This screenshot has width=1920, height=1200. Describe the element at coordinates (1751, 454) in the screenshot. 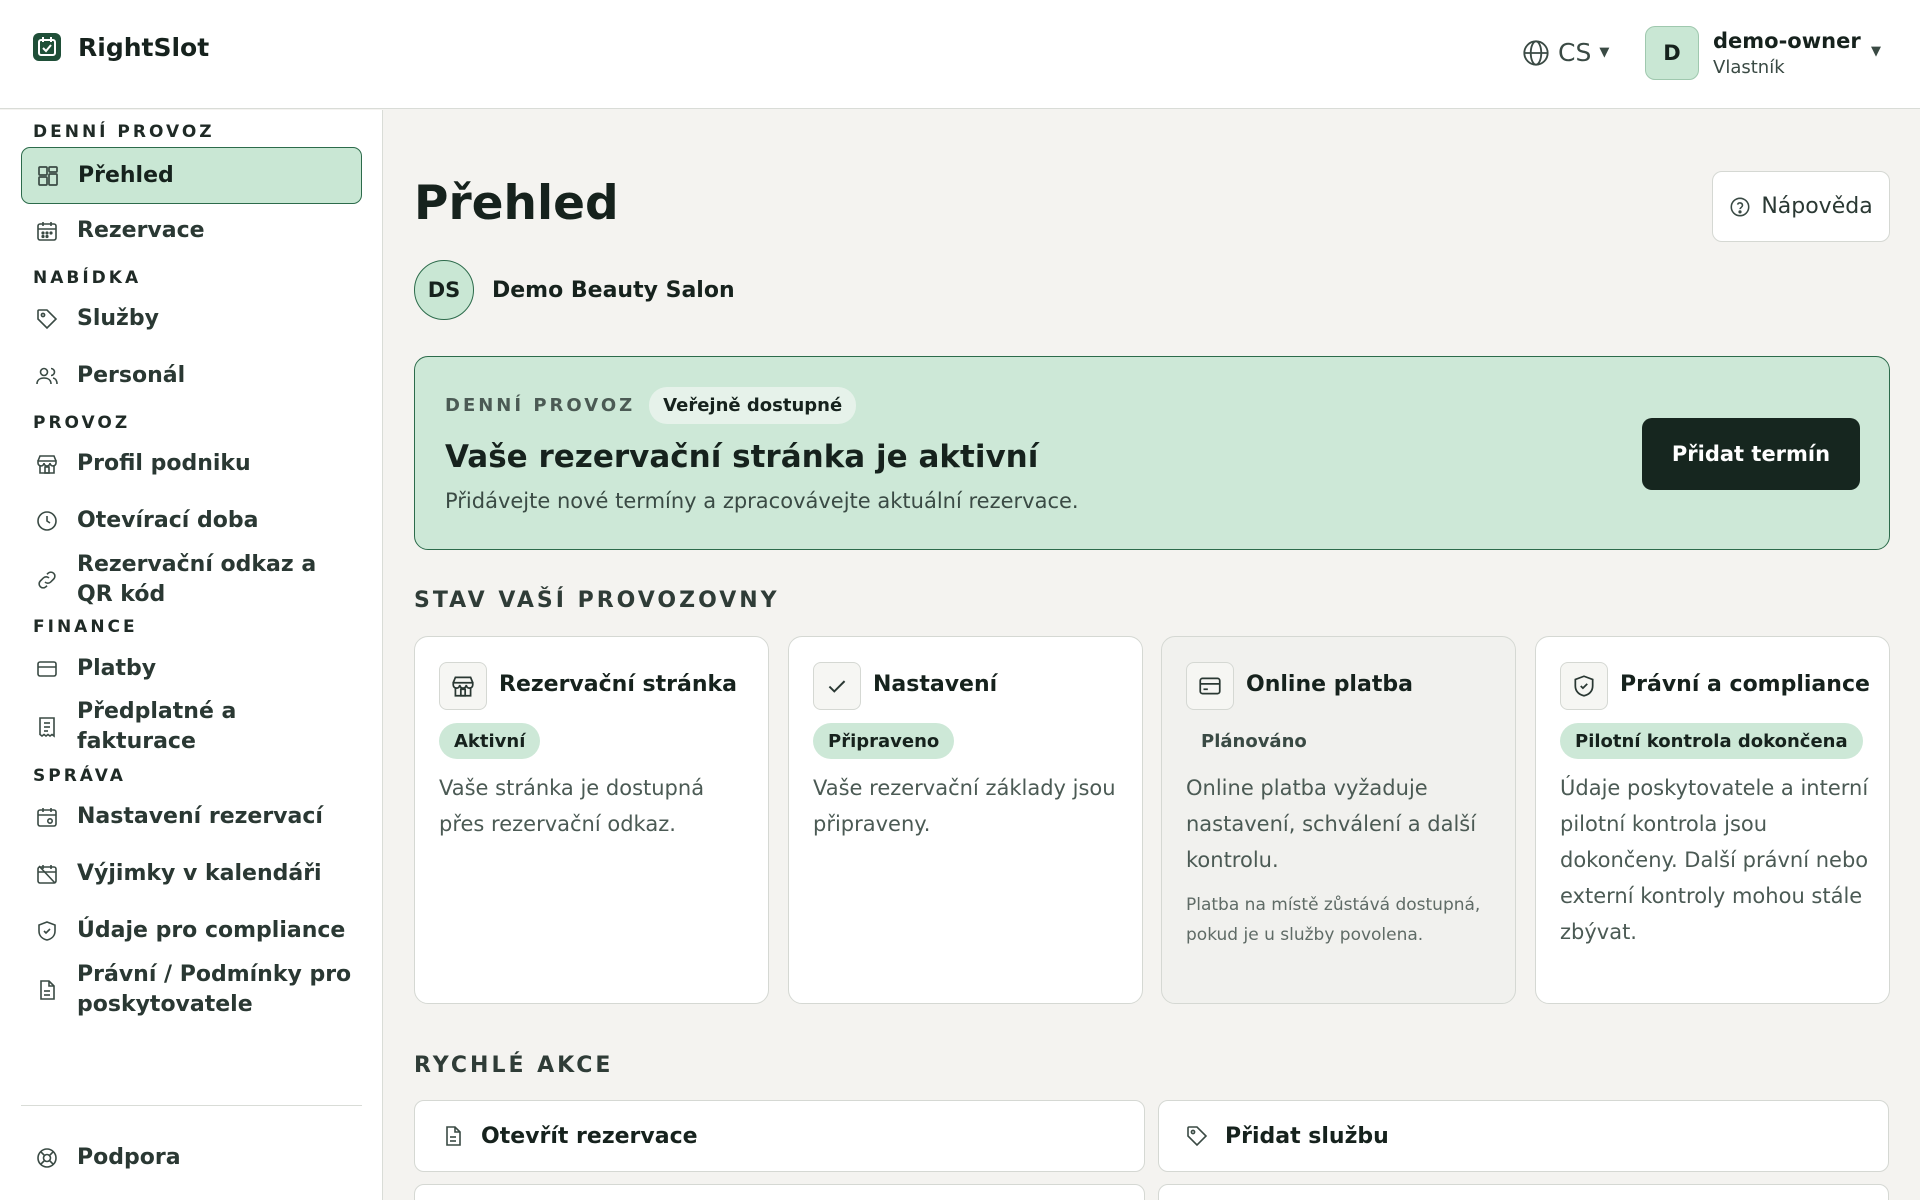

I see `add-slot-button: Přidat termín` at that location.